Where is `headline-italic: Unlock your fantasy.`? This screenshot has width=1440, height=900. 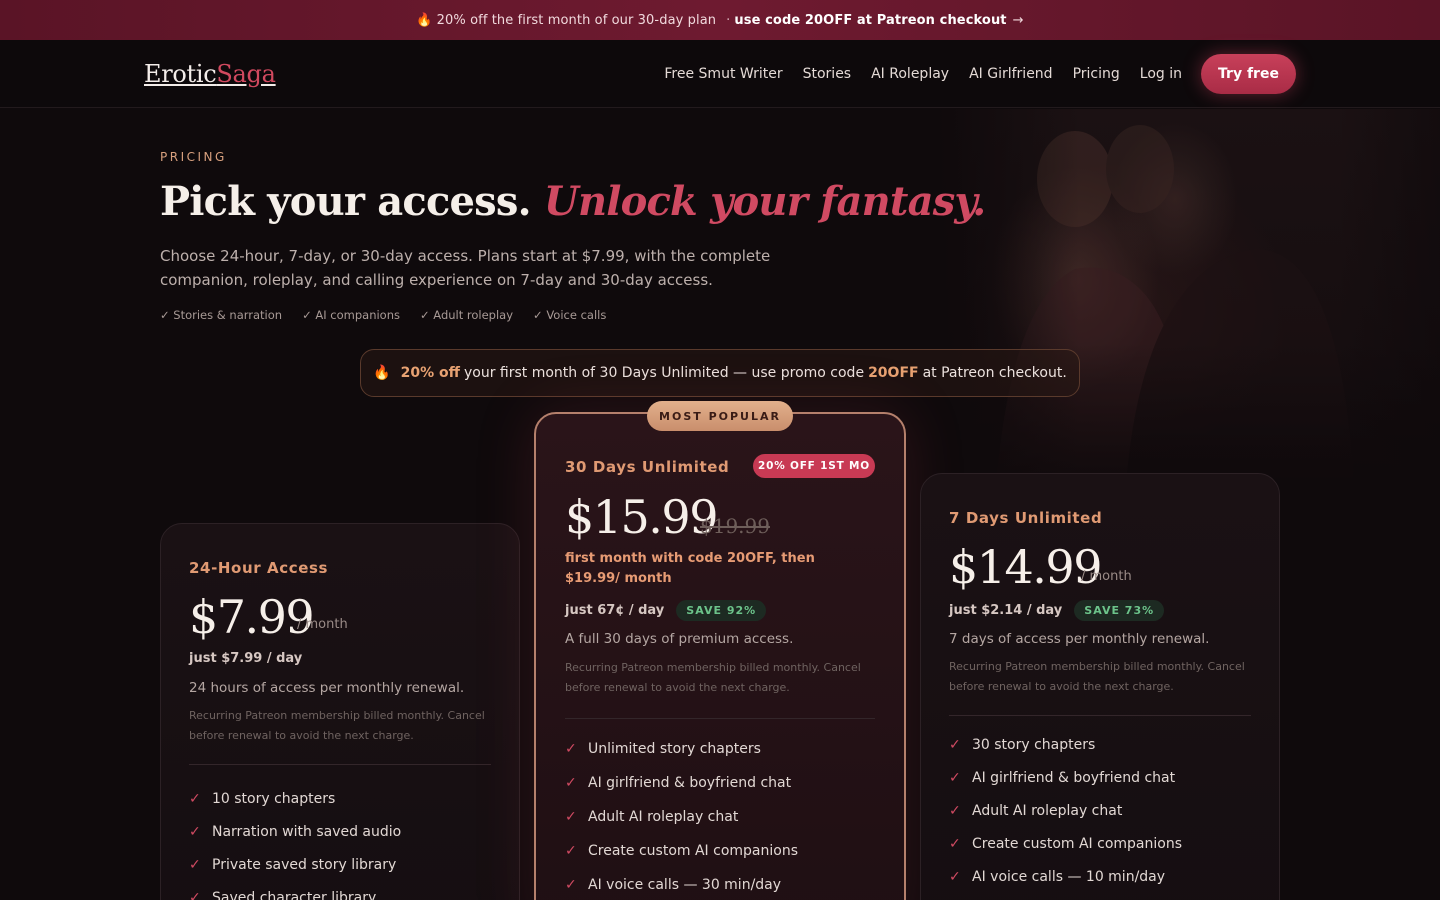
headline-italic: Unlock your fantasy. is located at coordinates (764, 201).